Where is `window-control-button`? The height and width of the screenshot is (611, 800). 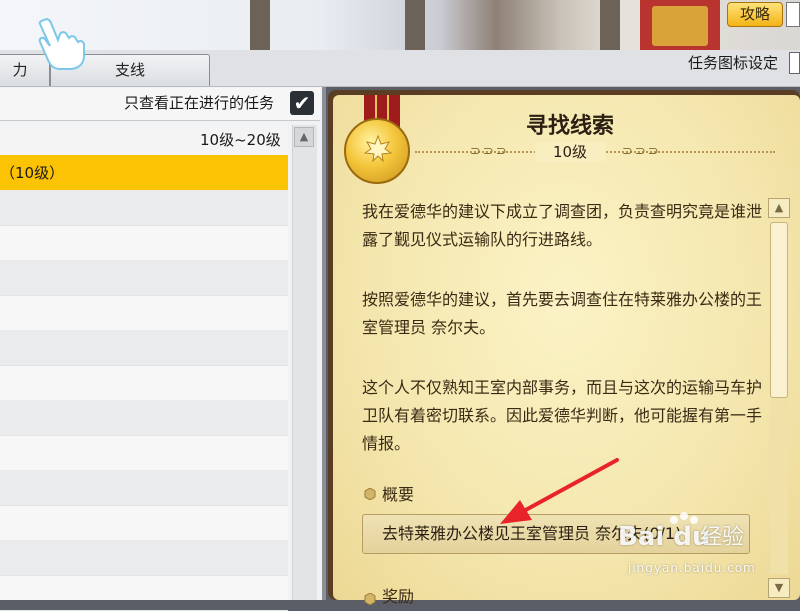 window-control-button is located at coordinates (793, 14).